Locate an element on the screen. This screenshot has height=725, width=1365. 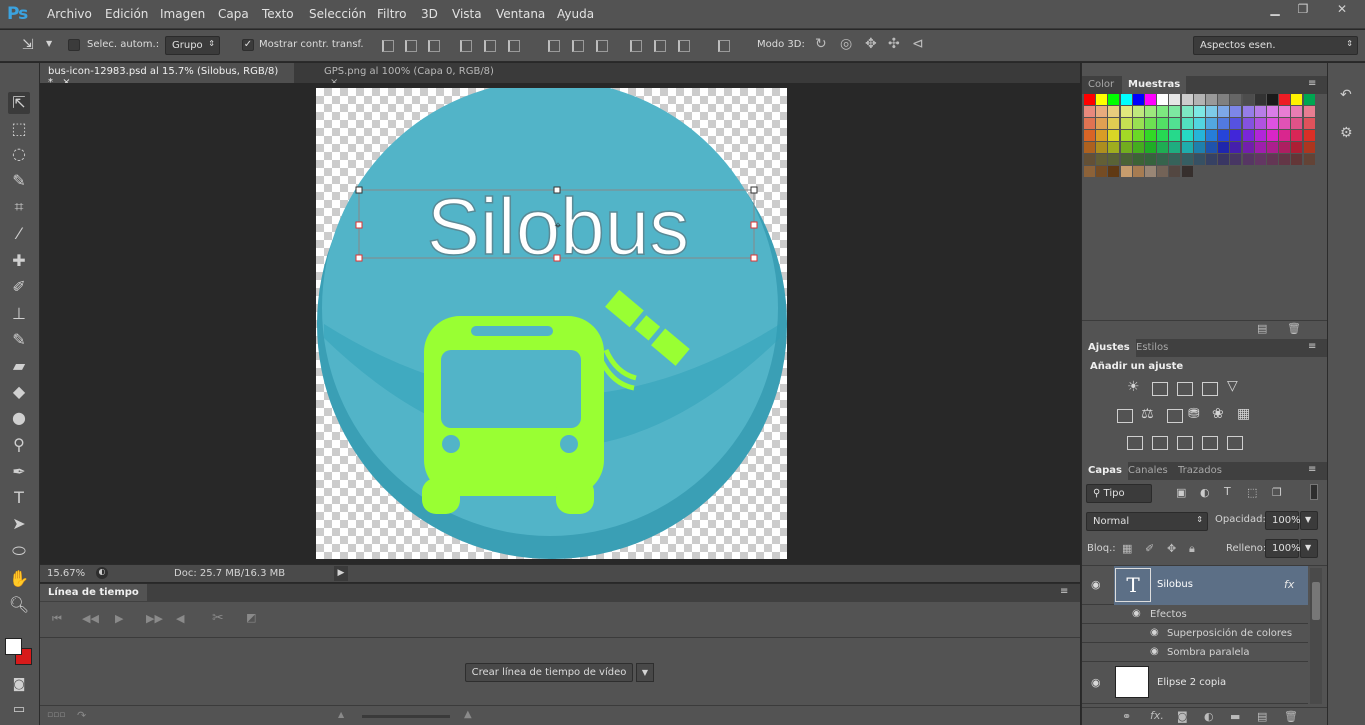
frame-view-icon: ▫▫▫ is located at coordinates (56, 715).